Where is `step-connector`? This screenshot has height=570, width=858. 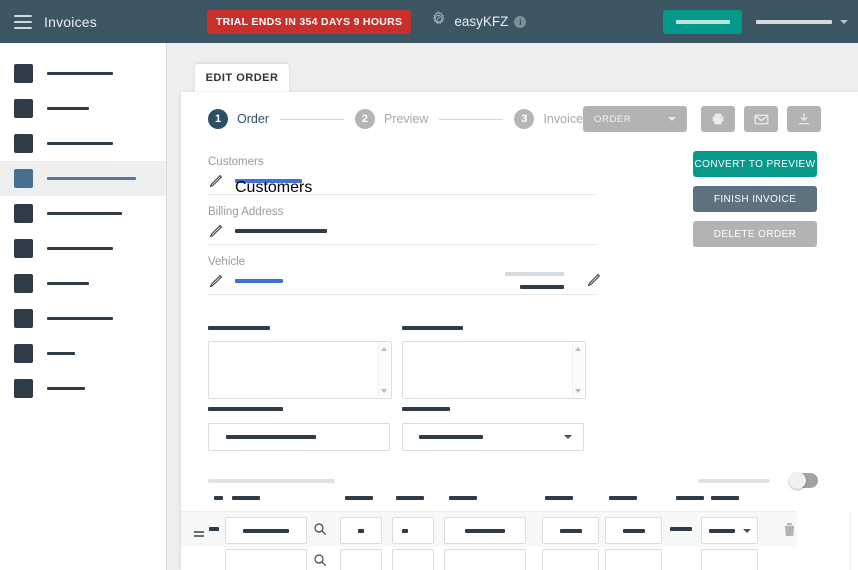 step-connector is located at coordinates (471, 119).